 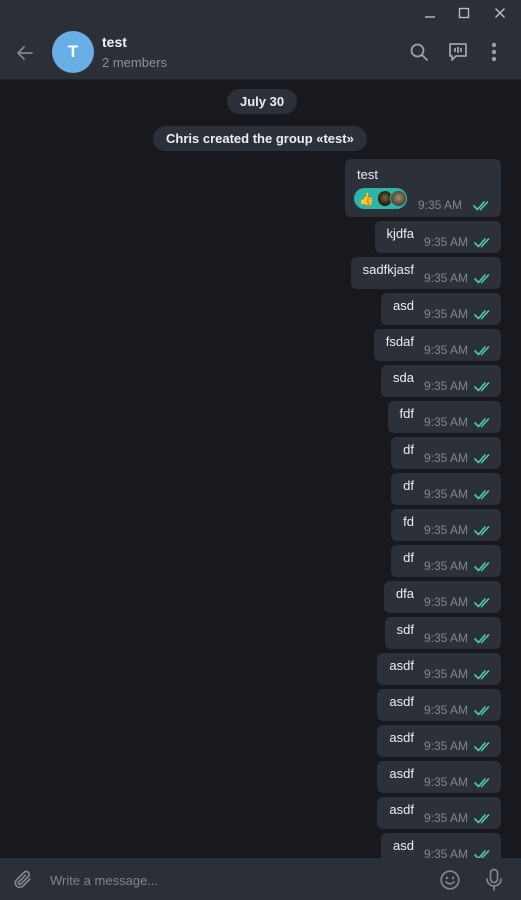 What do you see at coordinates (134, 62) in the screenshot?
I see `member-count: 2 members` at bounding box center [134, 62].